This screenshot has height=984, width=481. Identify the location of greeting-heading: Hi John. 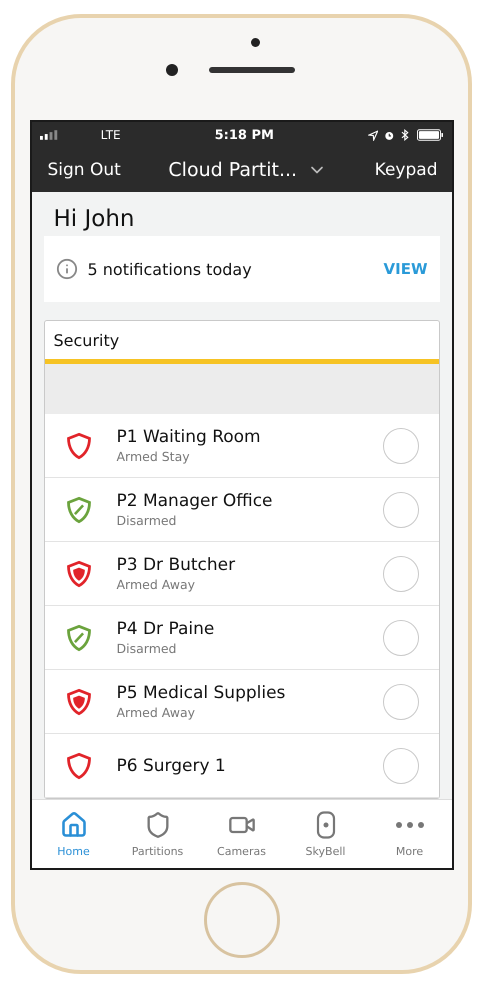
(95, 220).